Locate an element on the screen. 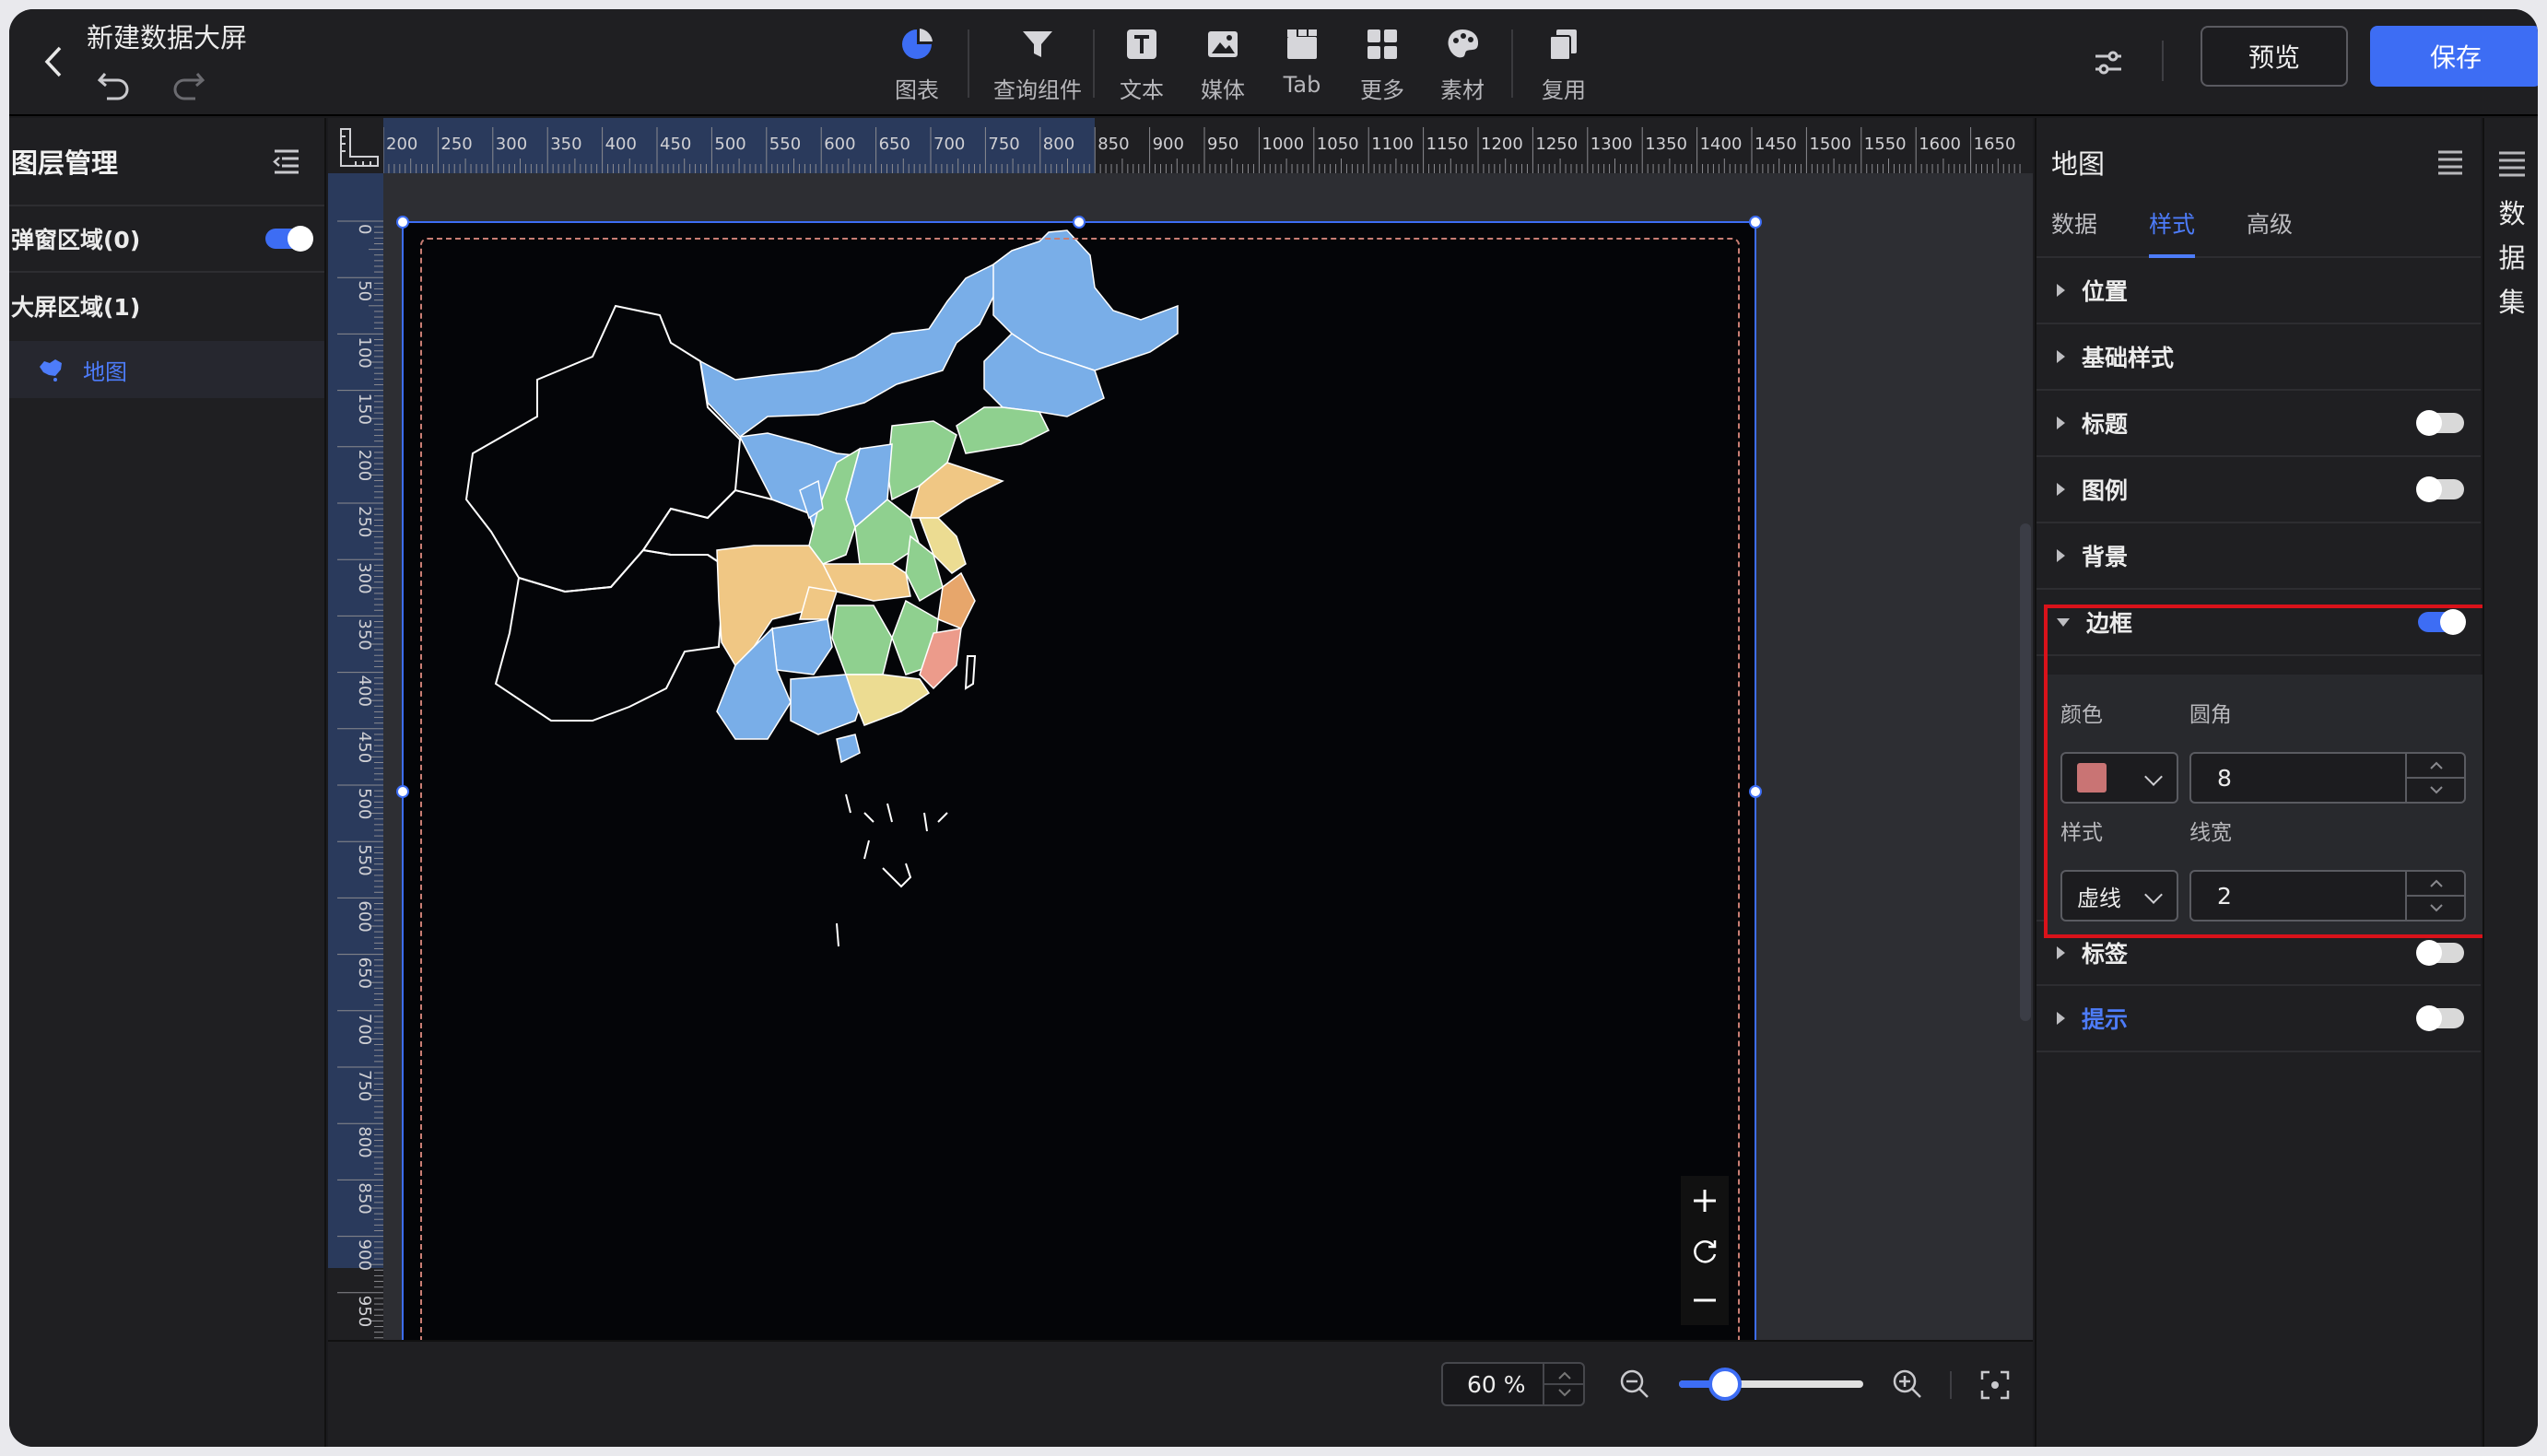 The height and width of the screenshot is (1456, 2547). document-title: 新建数据大屏 is located at coordinates (167, 36).